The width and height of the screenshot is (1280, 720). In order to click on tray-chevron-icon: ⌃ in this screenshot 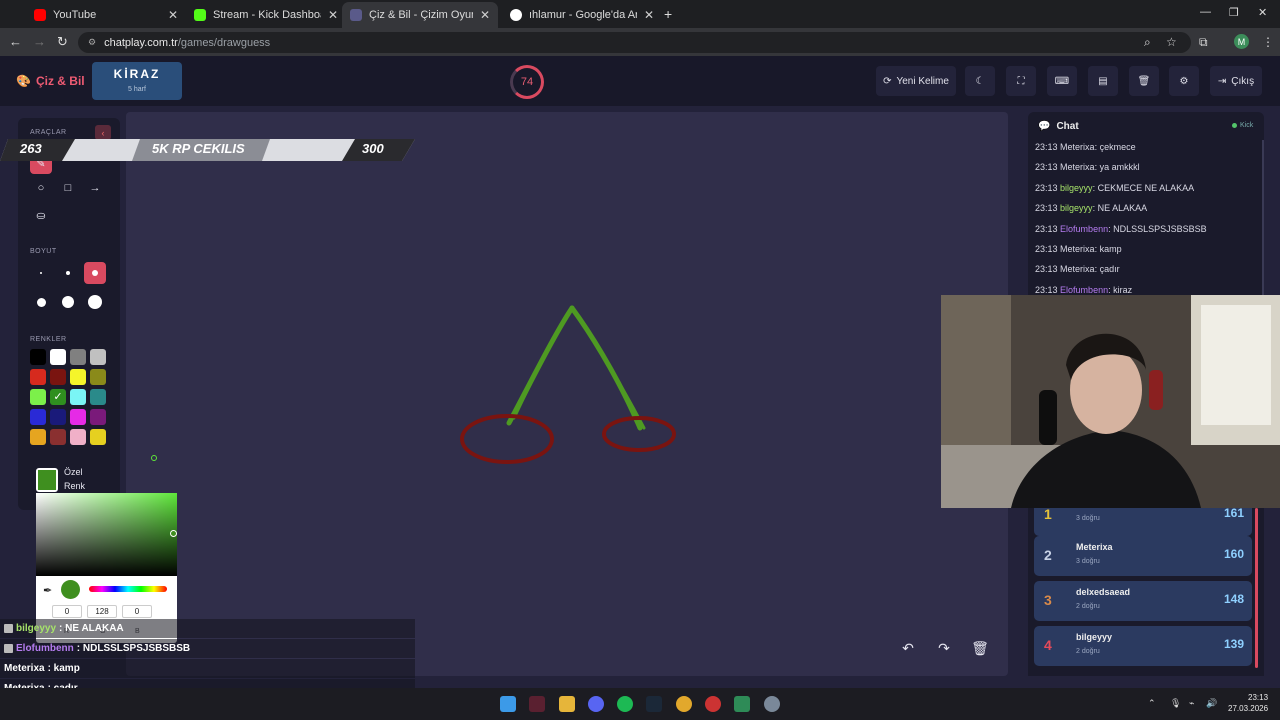, I will do `click(1152, 703)`.